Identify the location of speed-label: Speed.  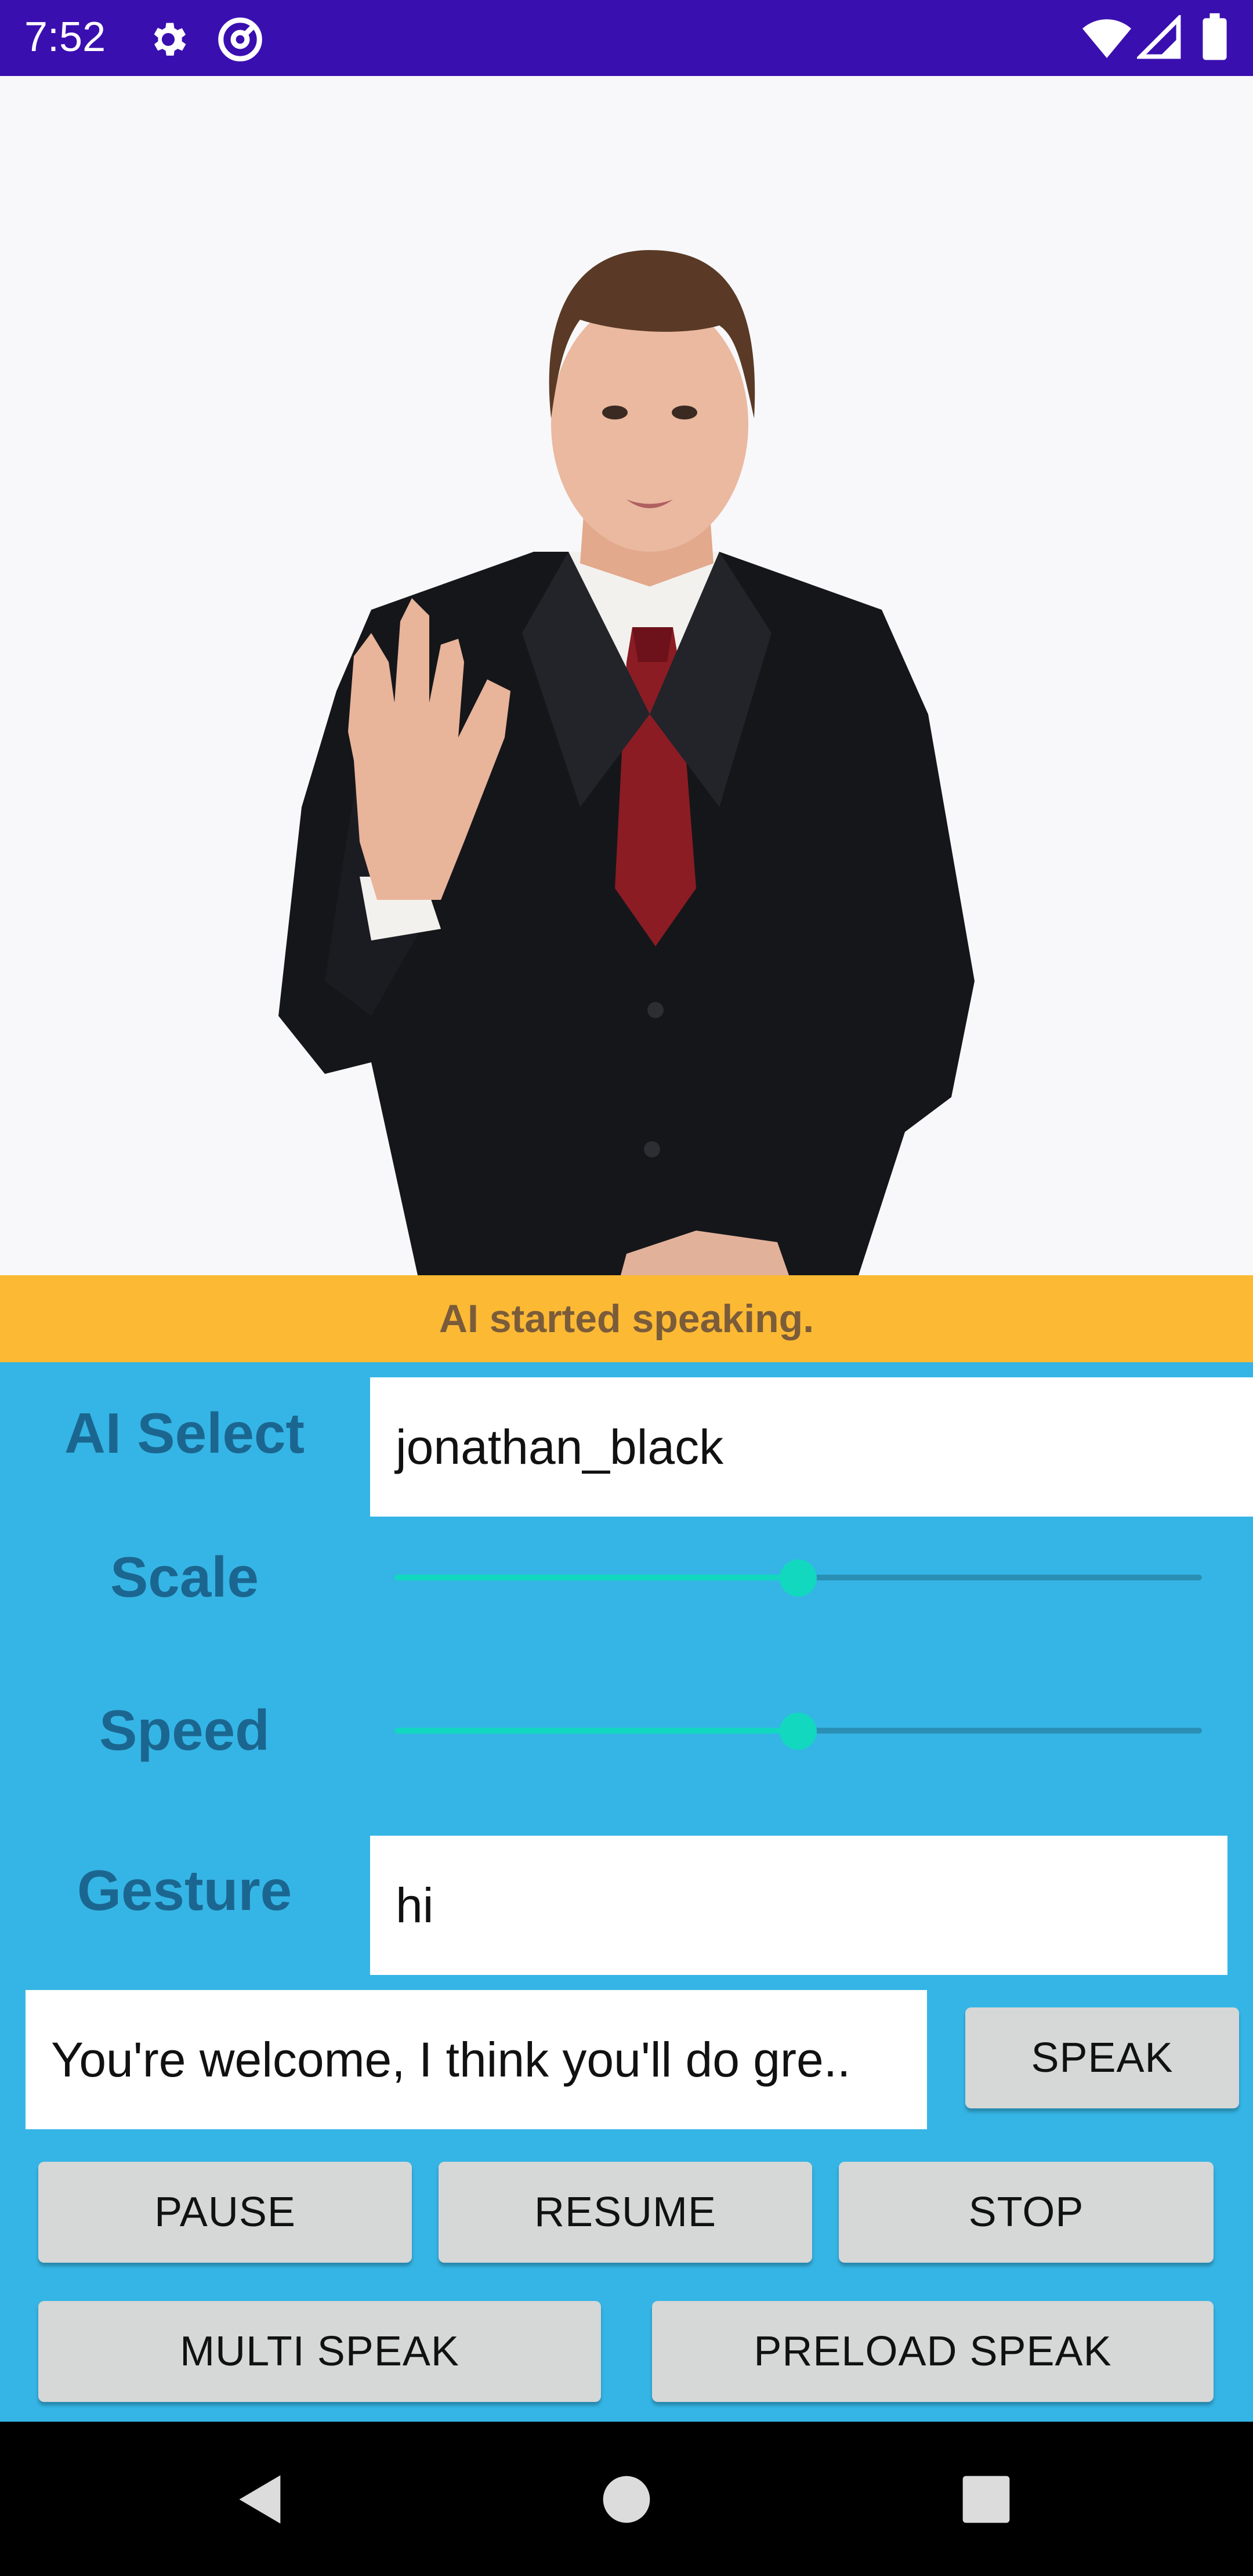
(184, 1730).